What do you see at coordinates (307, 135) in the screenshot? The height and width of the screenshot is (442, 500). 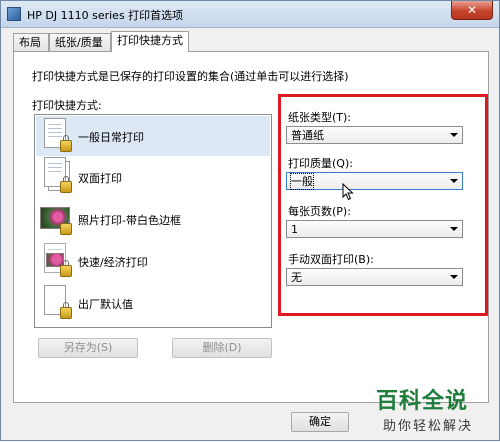 I see `paper-type-value: 普通纸` at bounding box center [307, 135].